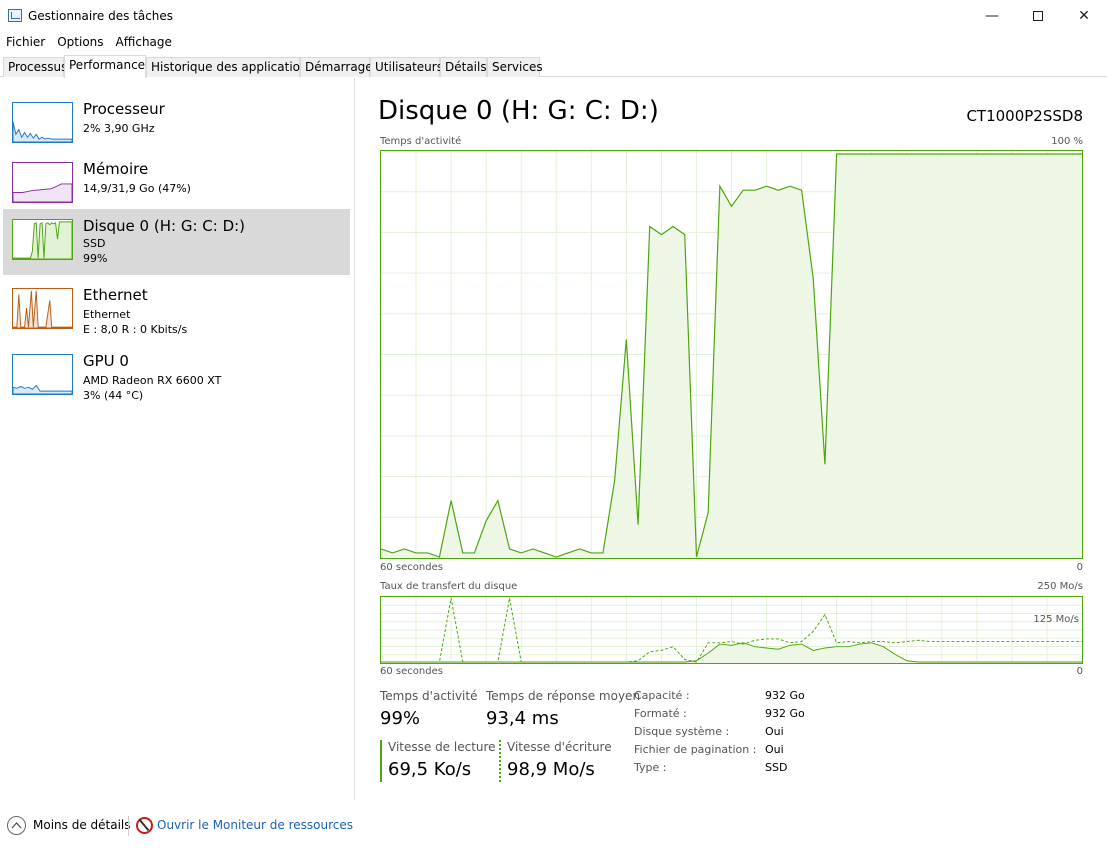 The height and width of the screenshot is (853, 1107). What do you see at coordinates (650, 767) in the screenshot?
I see `prop-type-key: Type :` at bounding box center [650, 767].